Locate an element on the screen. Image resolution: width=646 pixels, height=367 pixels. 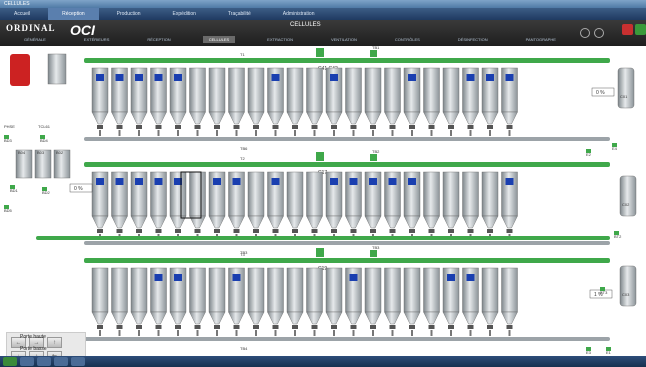
tab-5: Administration is located at coordinates (299, 14).